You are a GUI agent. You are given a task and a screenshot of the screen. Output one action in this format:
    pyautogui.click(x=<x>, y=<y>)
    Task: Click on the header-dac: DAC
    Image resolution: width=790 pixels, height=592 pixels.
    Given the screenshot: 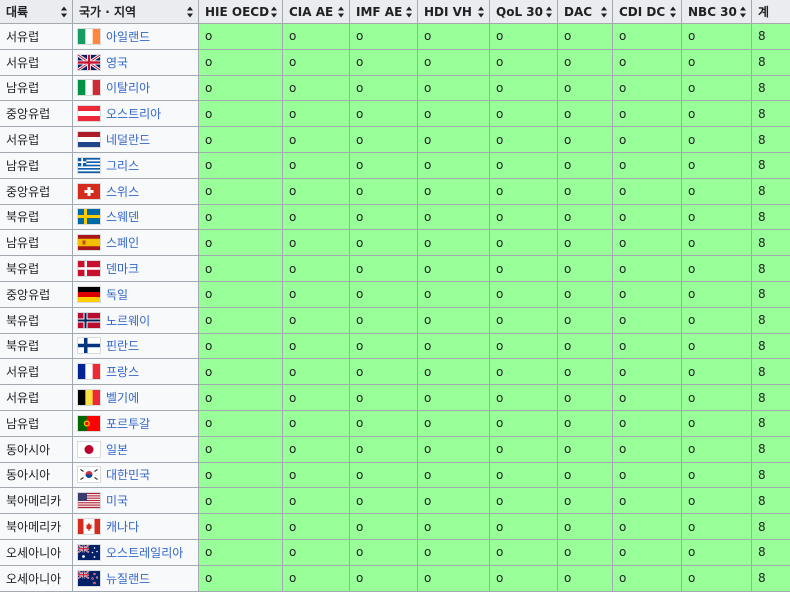 What is the action you would take?
    pyautogui.click(x=585, y=12)
    